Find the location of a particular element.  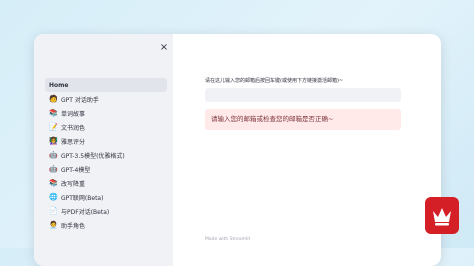

sidebar-item-gpt35: 🤖 GPT-3.5模型(优雅格式) is located at coordinates (106, 155).